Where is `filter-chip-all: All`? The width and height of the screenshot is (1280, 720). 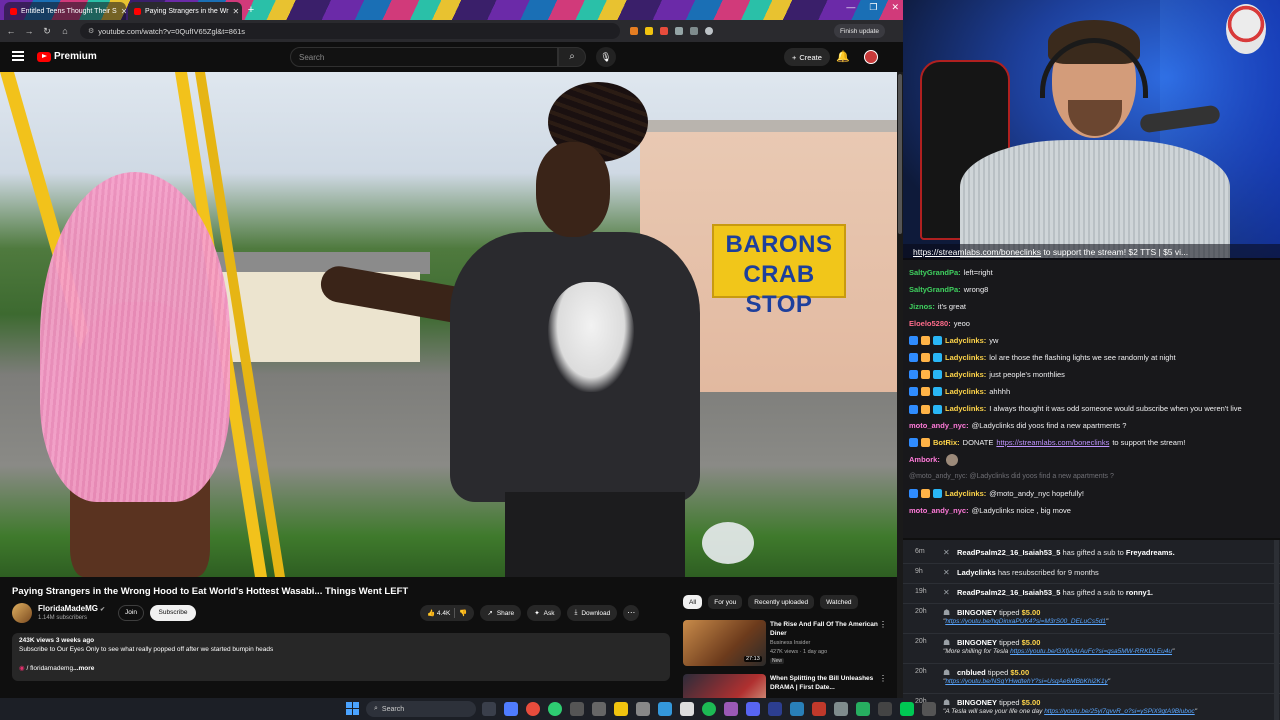 filter-chip-all: All is located at coordinates (693, 602).